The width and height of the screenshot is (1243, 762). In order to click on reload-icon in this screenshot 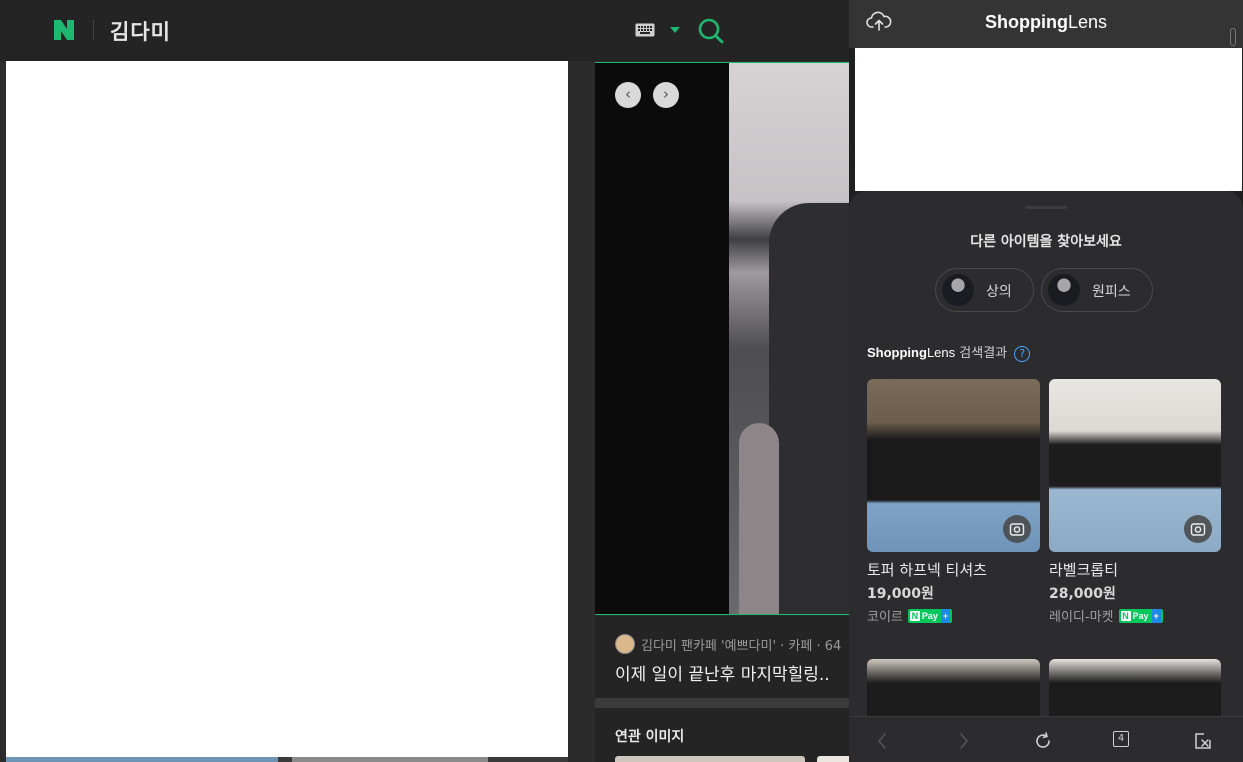, I will do `click(1043, 741)`.